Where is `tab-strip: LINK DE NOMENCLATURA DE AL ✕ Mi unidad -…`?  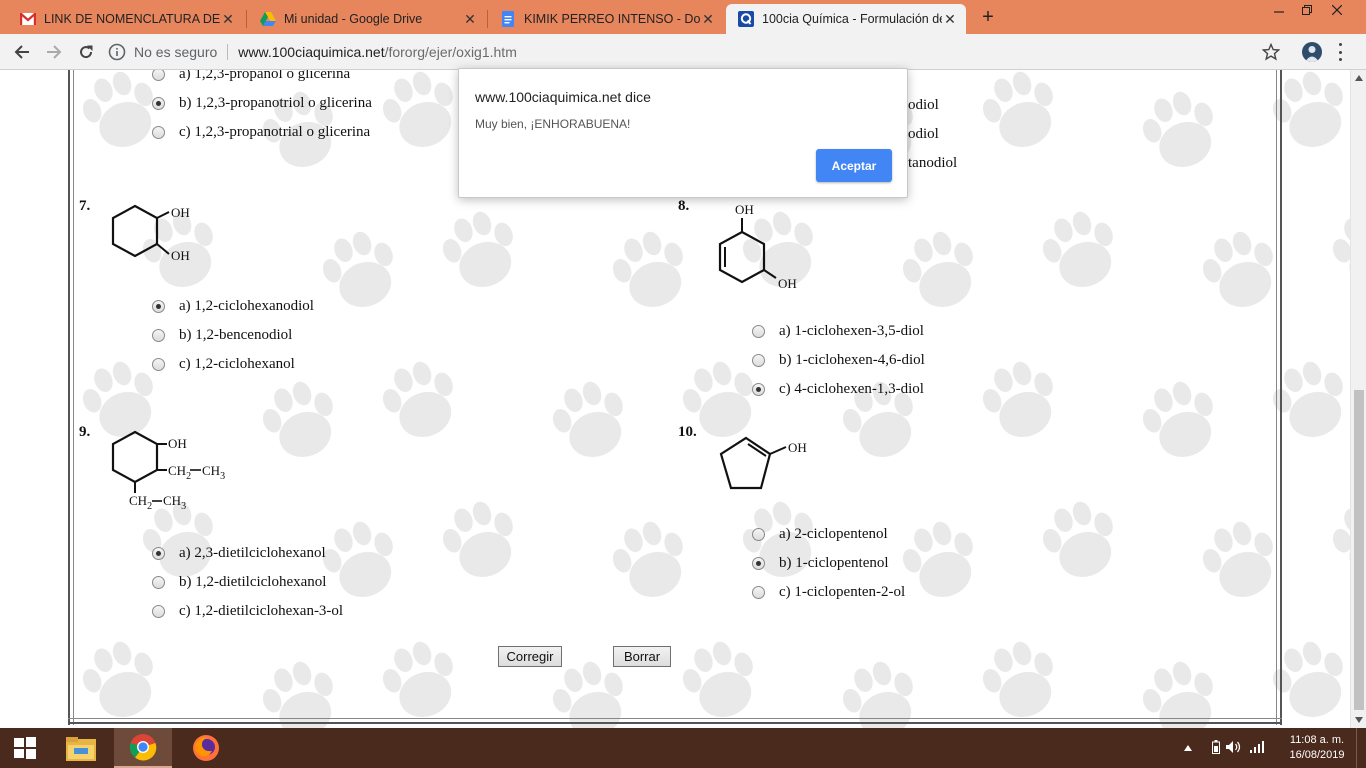
tab-strip: LINK DE NOMENCLATURA DE AL ✕ Mi unidad -… is located at coordinates (683, 17).